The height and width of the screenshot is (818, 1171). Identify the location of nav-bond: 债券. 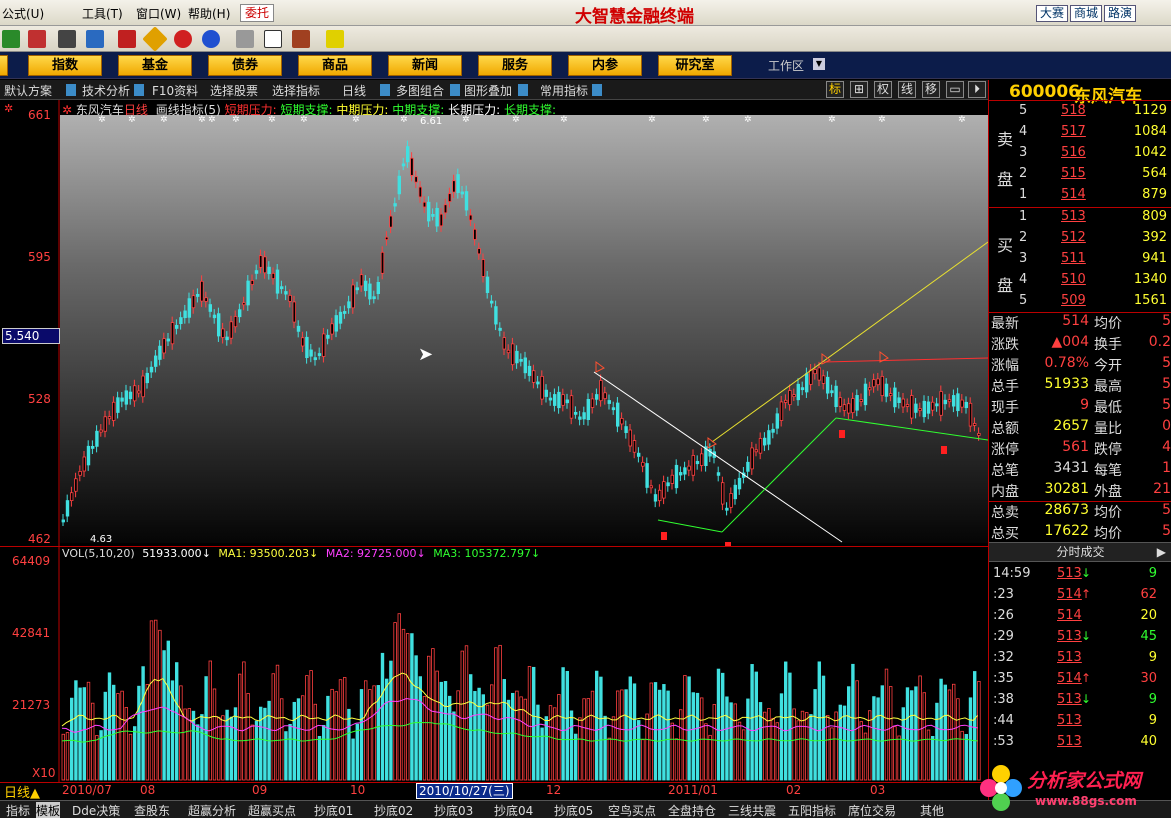
(245, 65).